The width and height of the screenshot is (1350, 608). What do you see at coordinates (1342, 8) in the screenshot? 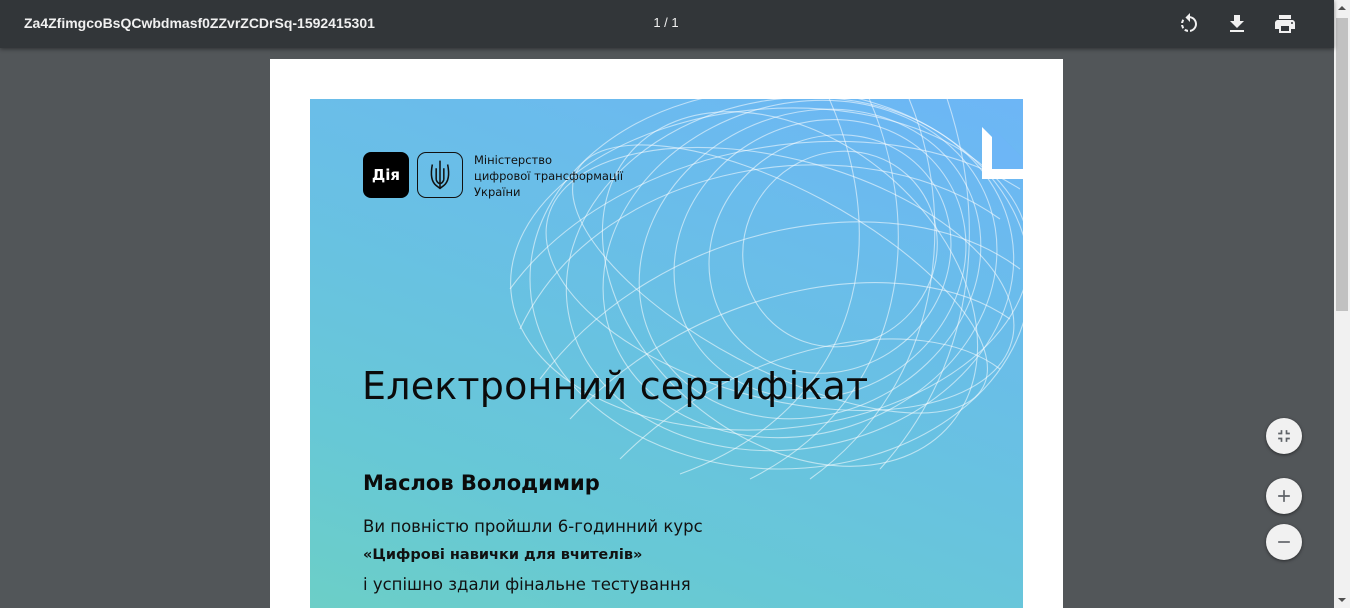
I see `scroll-up-arrow-icon` at bounding box center [1342, 8].